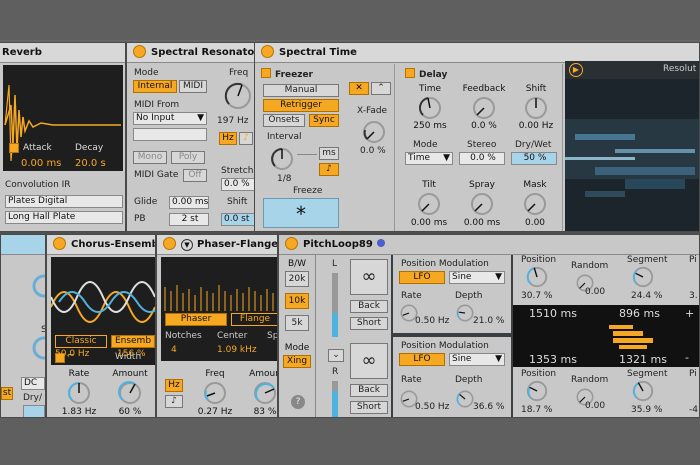 Image resolution: width=700 pixels, height=465 pixels. What do you see at coordinates (170, 118) in the screenshot?
I see `midi-from-select: No Input ▼` at bounding box center [170, 118].